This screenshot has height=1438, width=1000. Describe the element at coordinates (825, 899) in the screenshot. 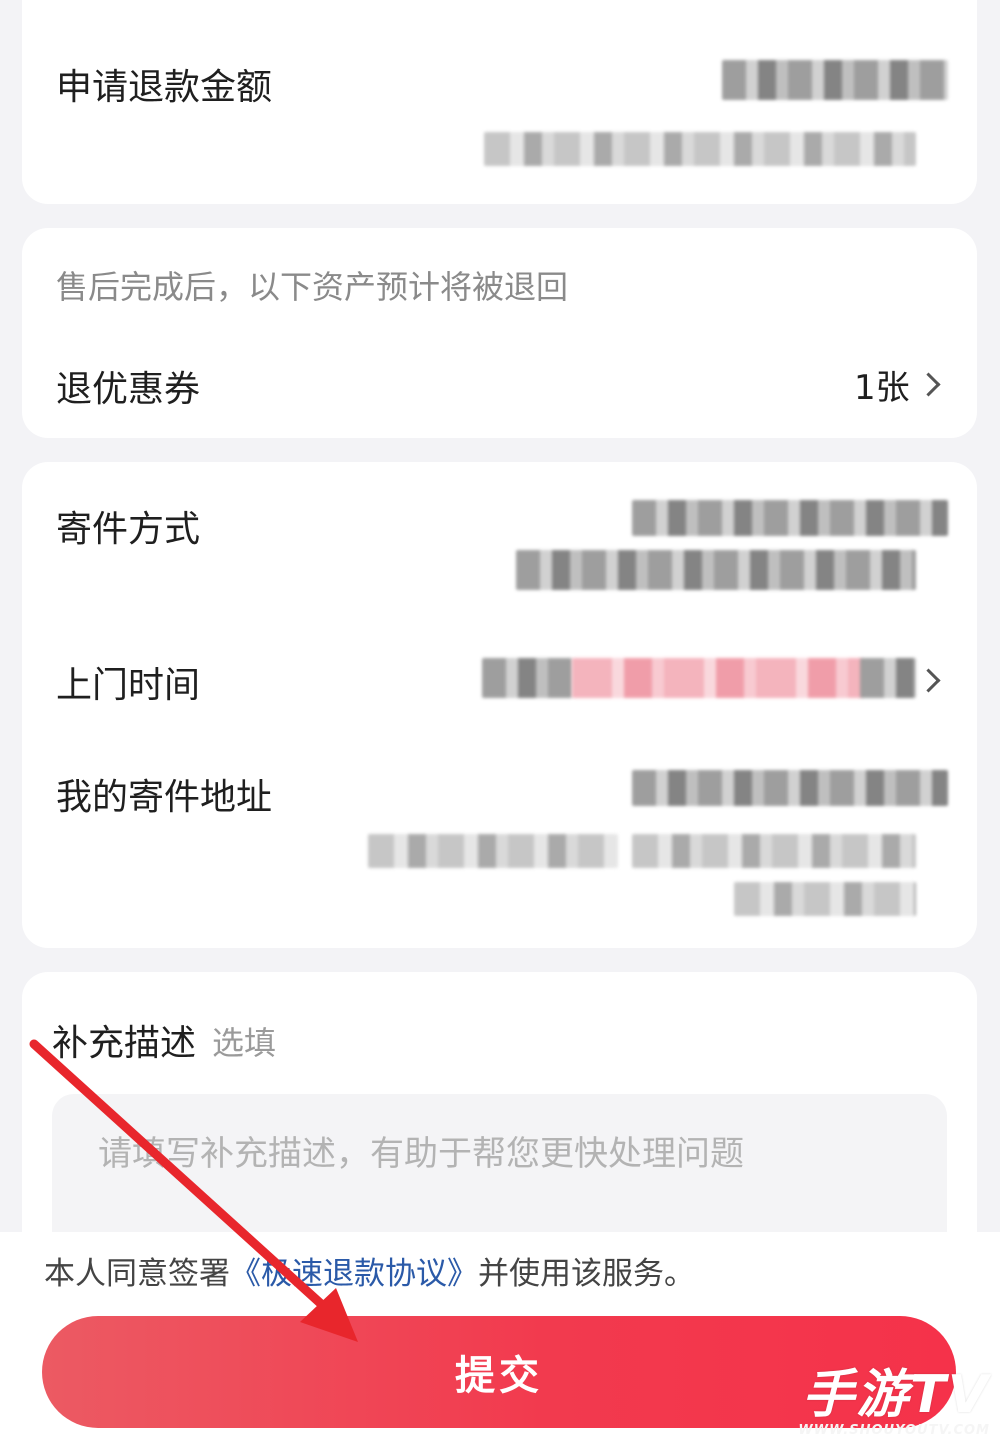

I see `sender-address-line2-redacted` at that location.